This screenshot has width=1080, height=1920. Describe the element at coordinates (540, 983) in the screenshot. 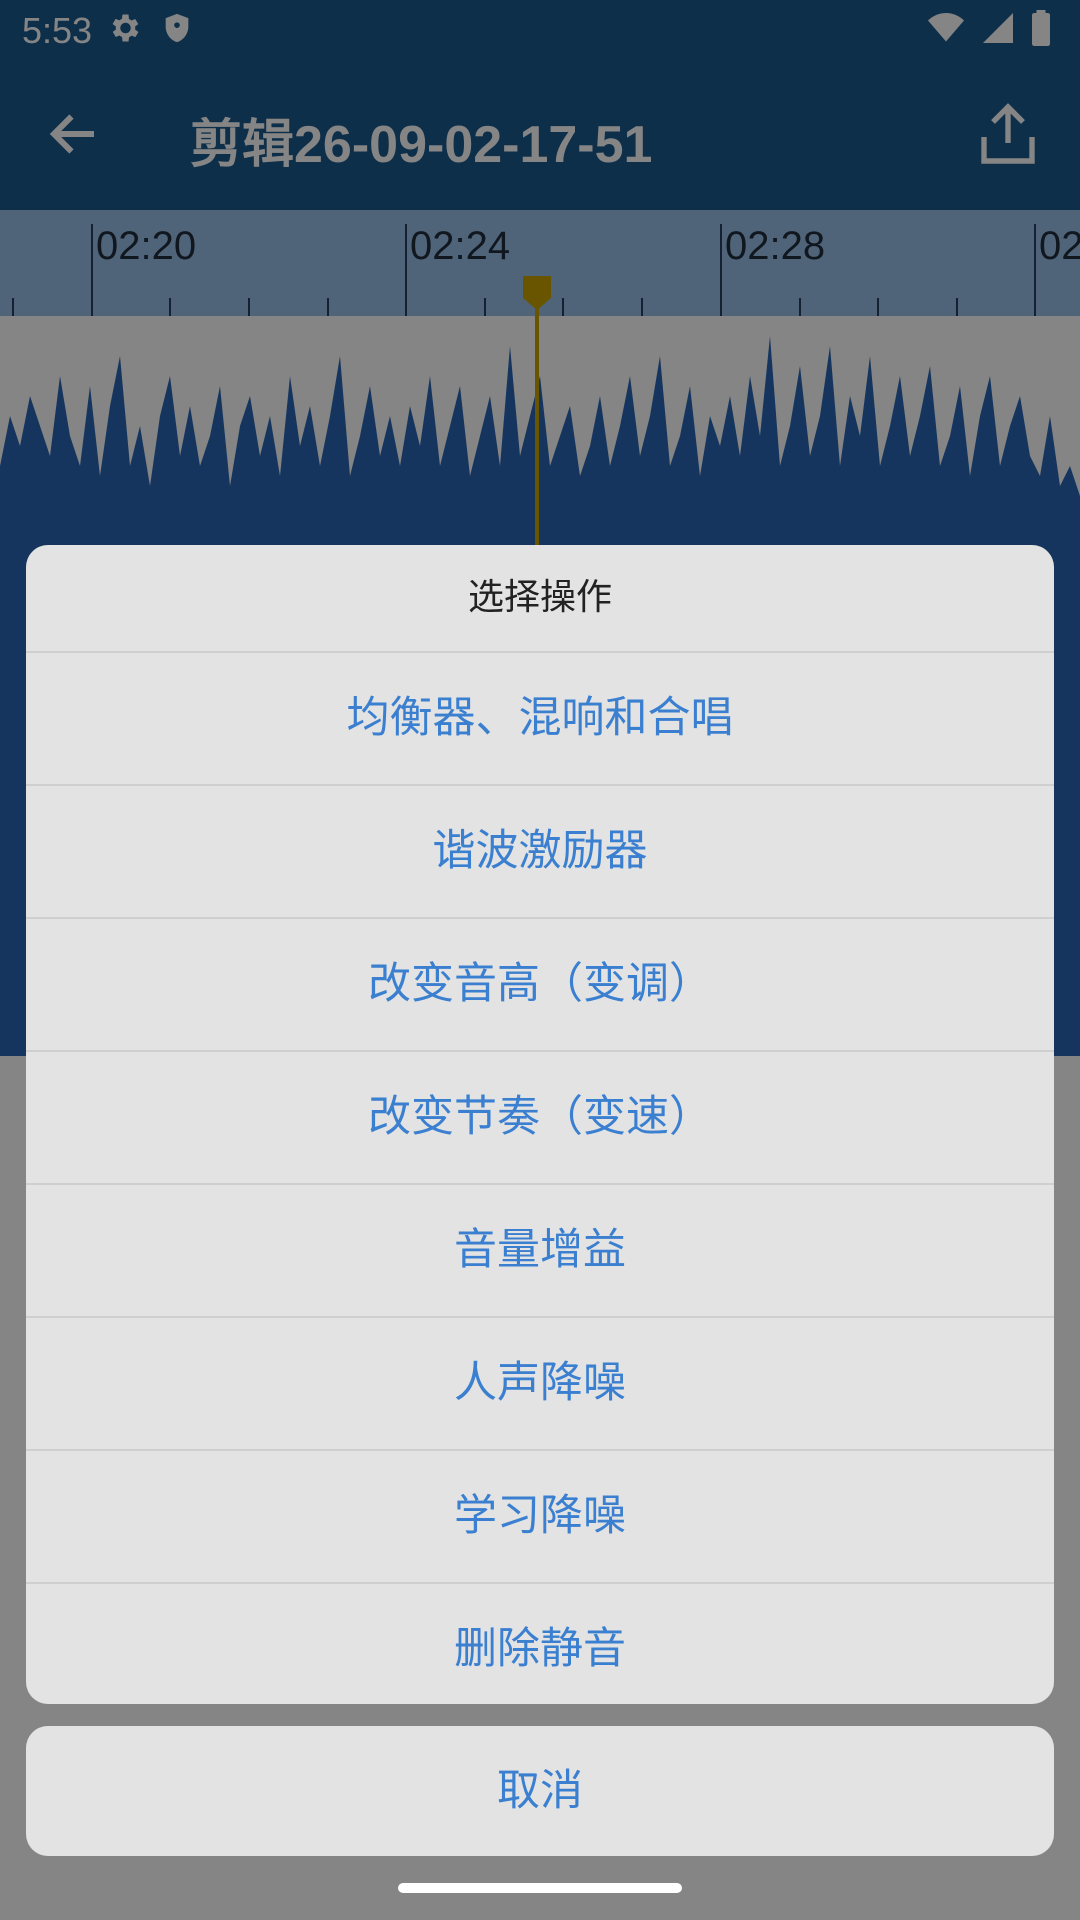

I see `action-change-pitch: 改变音高（变调）` at that location.